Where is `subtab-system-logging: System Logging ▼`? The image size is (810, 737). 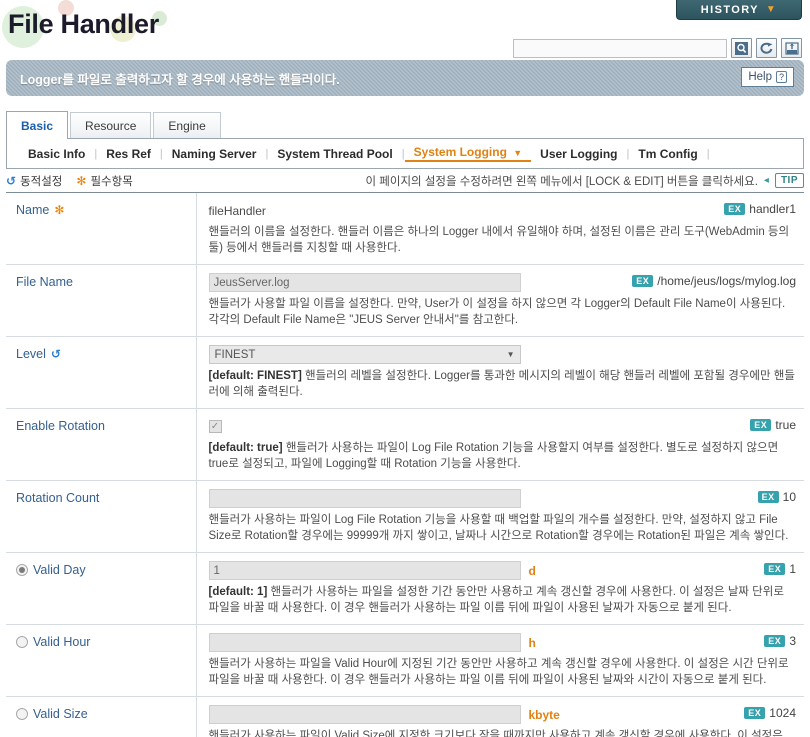 subtab-system-logging: System Logging ▼ is located at coordinates (468, 153).